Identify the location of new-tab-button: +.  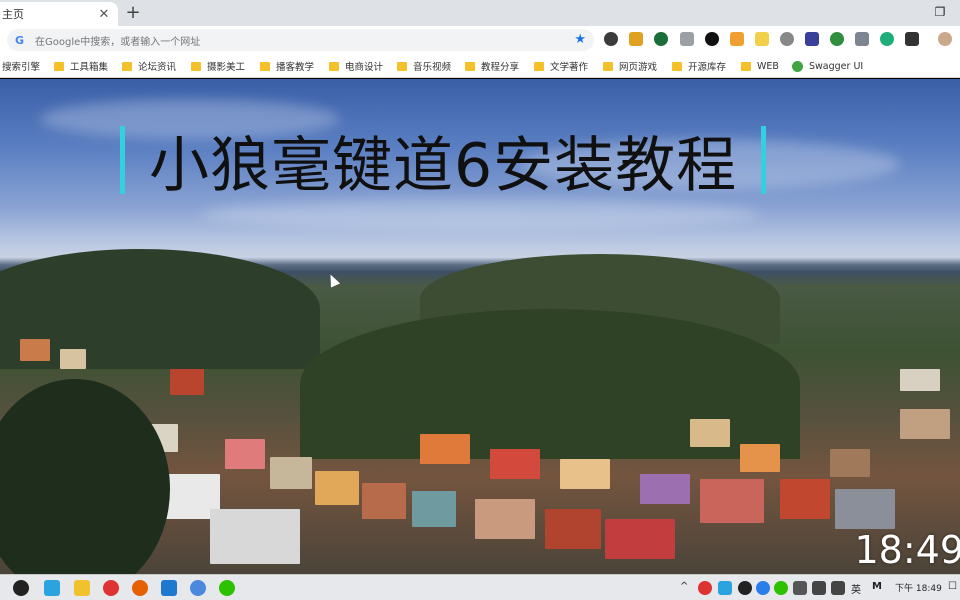
(133, 13).